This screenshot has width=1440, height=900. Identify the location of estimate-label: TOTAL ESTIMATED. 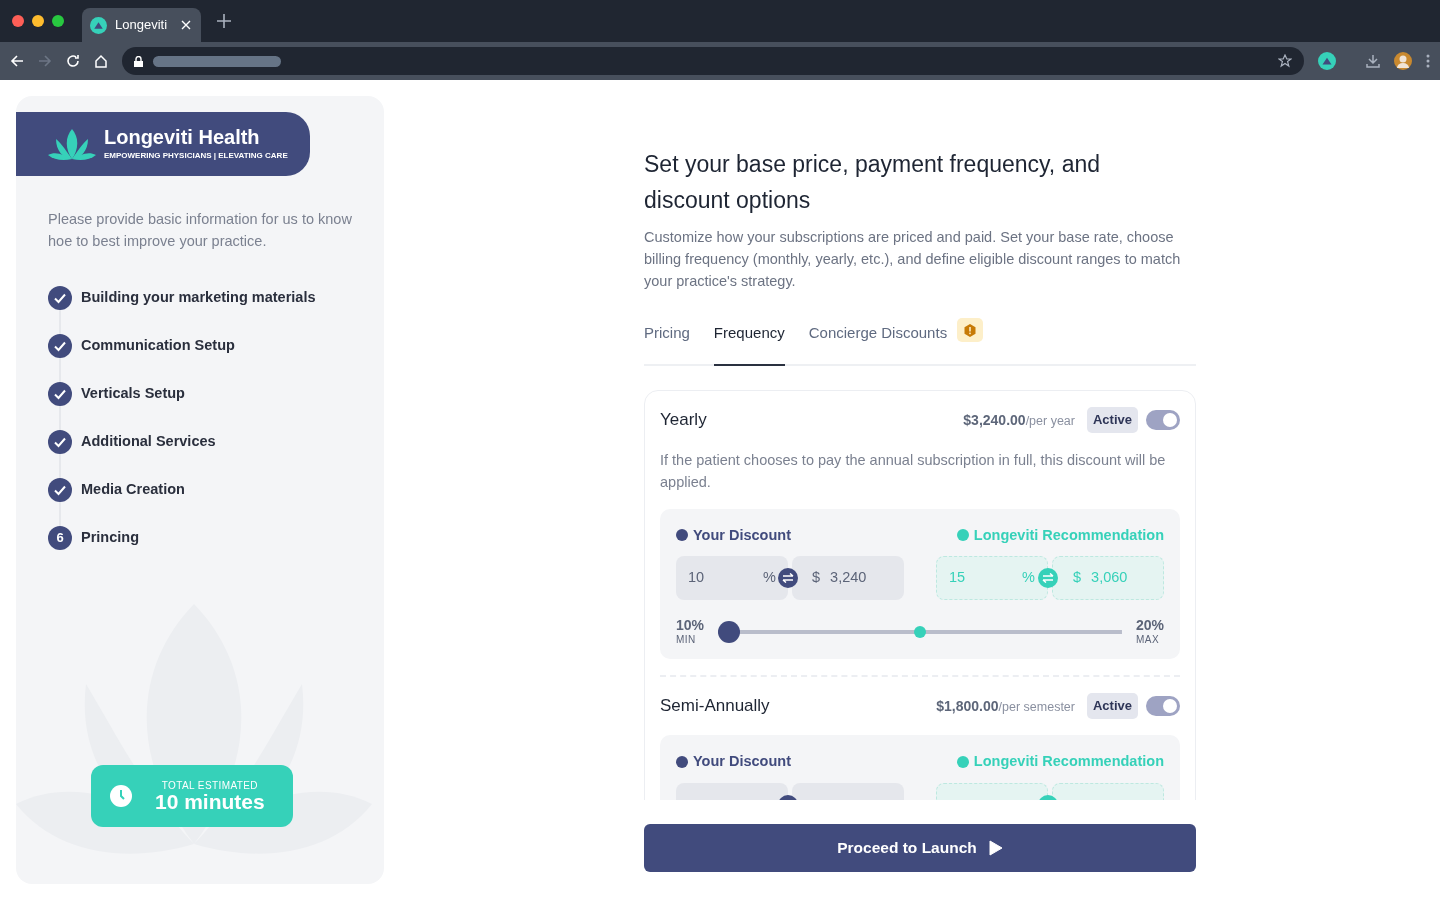
(209, 785).